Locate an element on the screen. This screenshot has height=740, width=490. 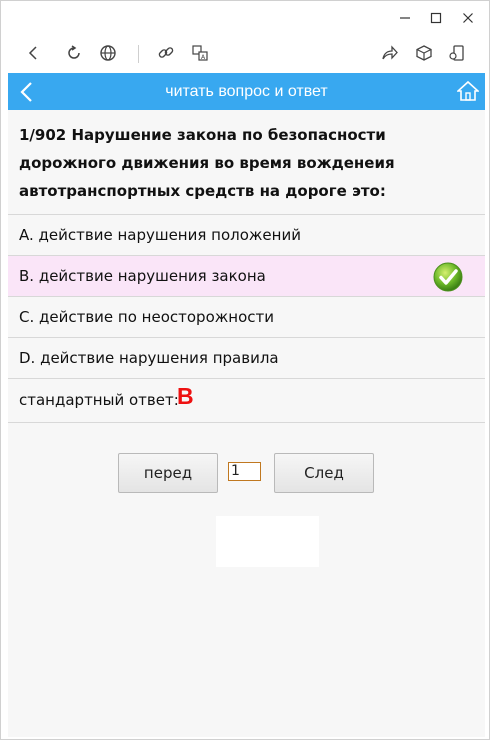
divider is located at coordinates (246, 422).